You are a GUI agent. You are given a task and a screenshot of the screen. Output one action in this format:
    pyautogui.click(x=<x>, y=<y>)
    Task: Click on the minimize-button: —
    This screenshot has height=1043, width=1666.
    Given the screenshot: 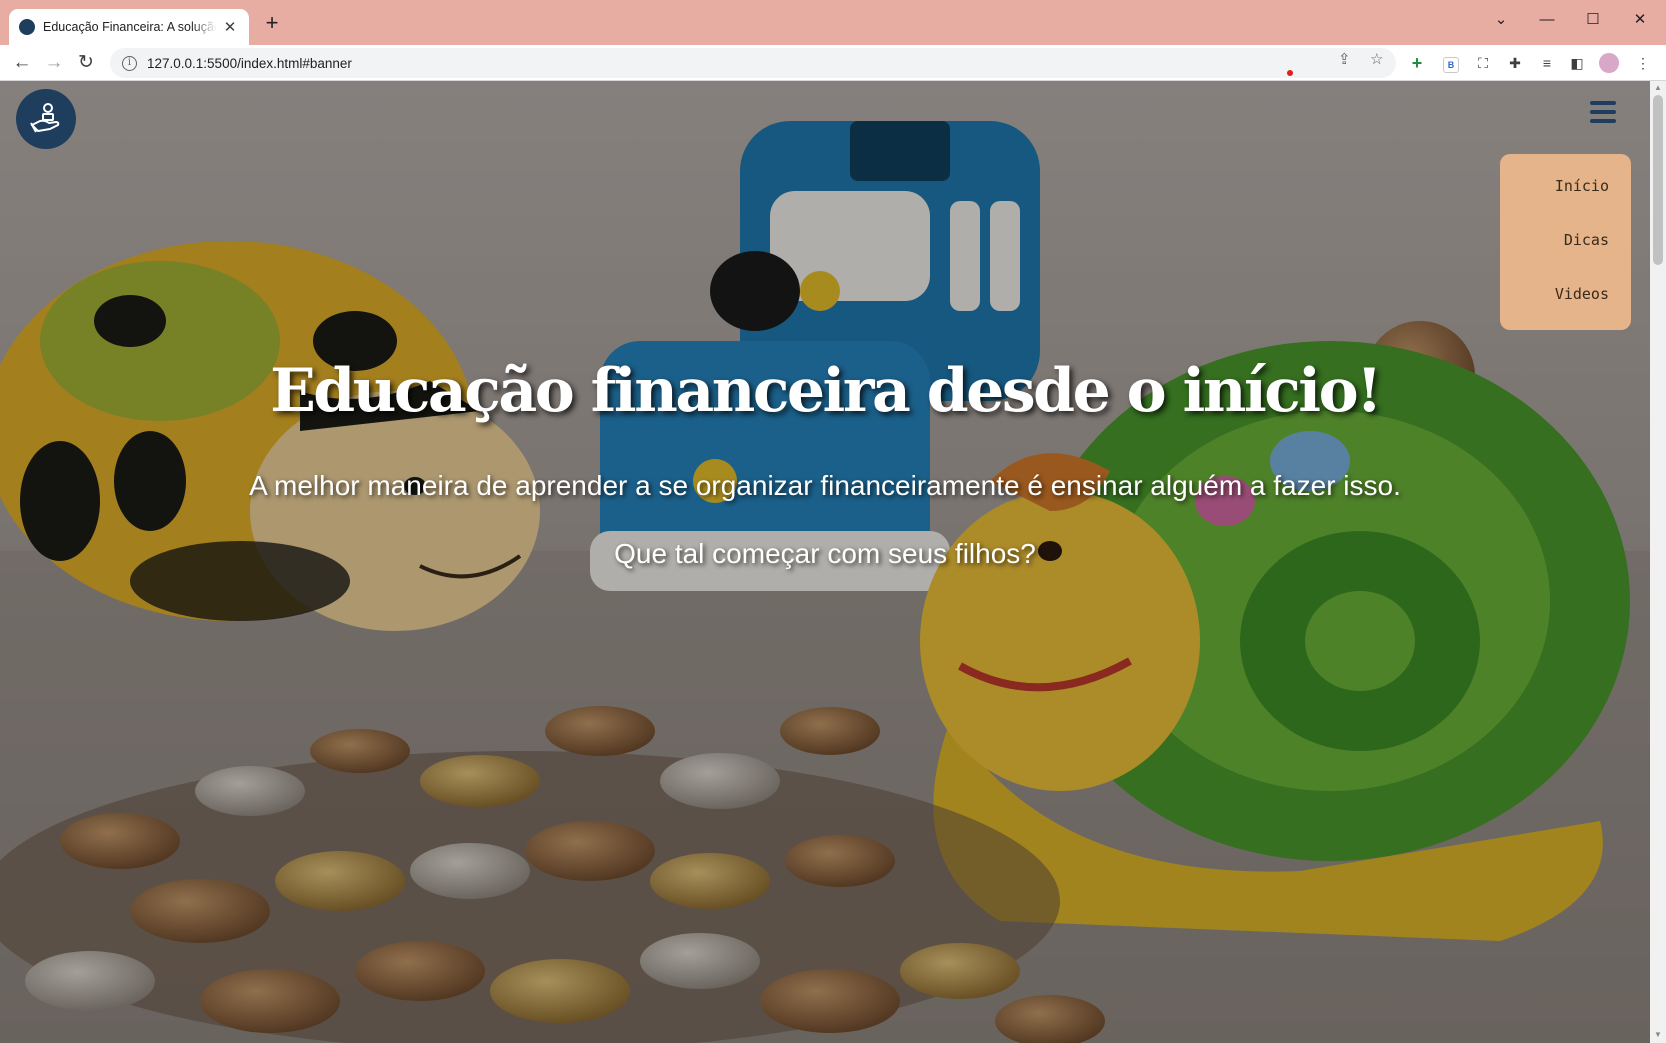 What is the action you would take?
    pyautogui.click(x=1547, y=20)
    